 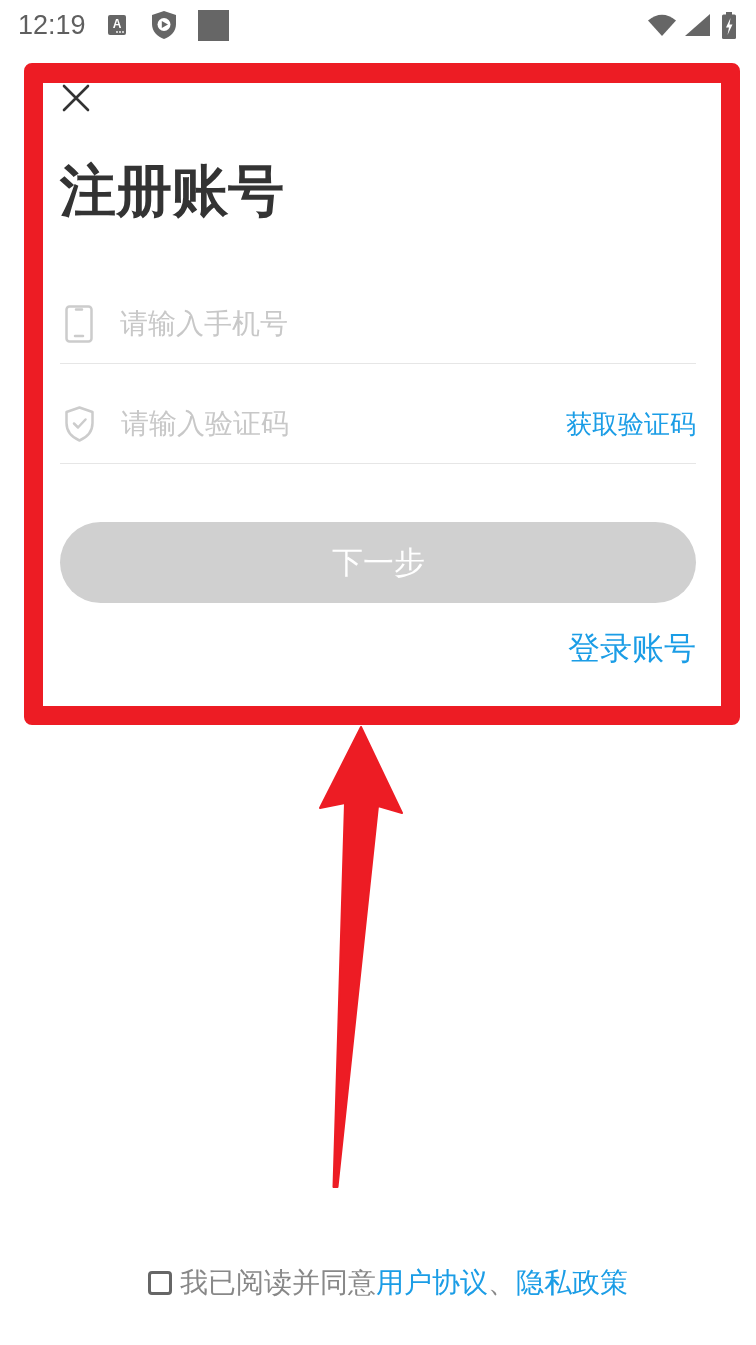 I want to click on checkbox, so click(x=160, y=1283).